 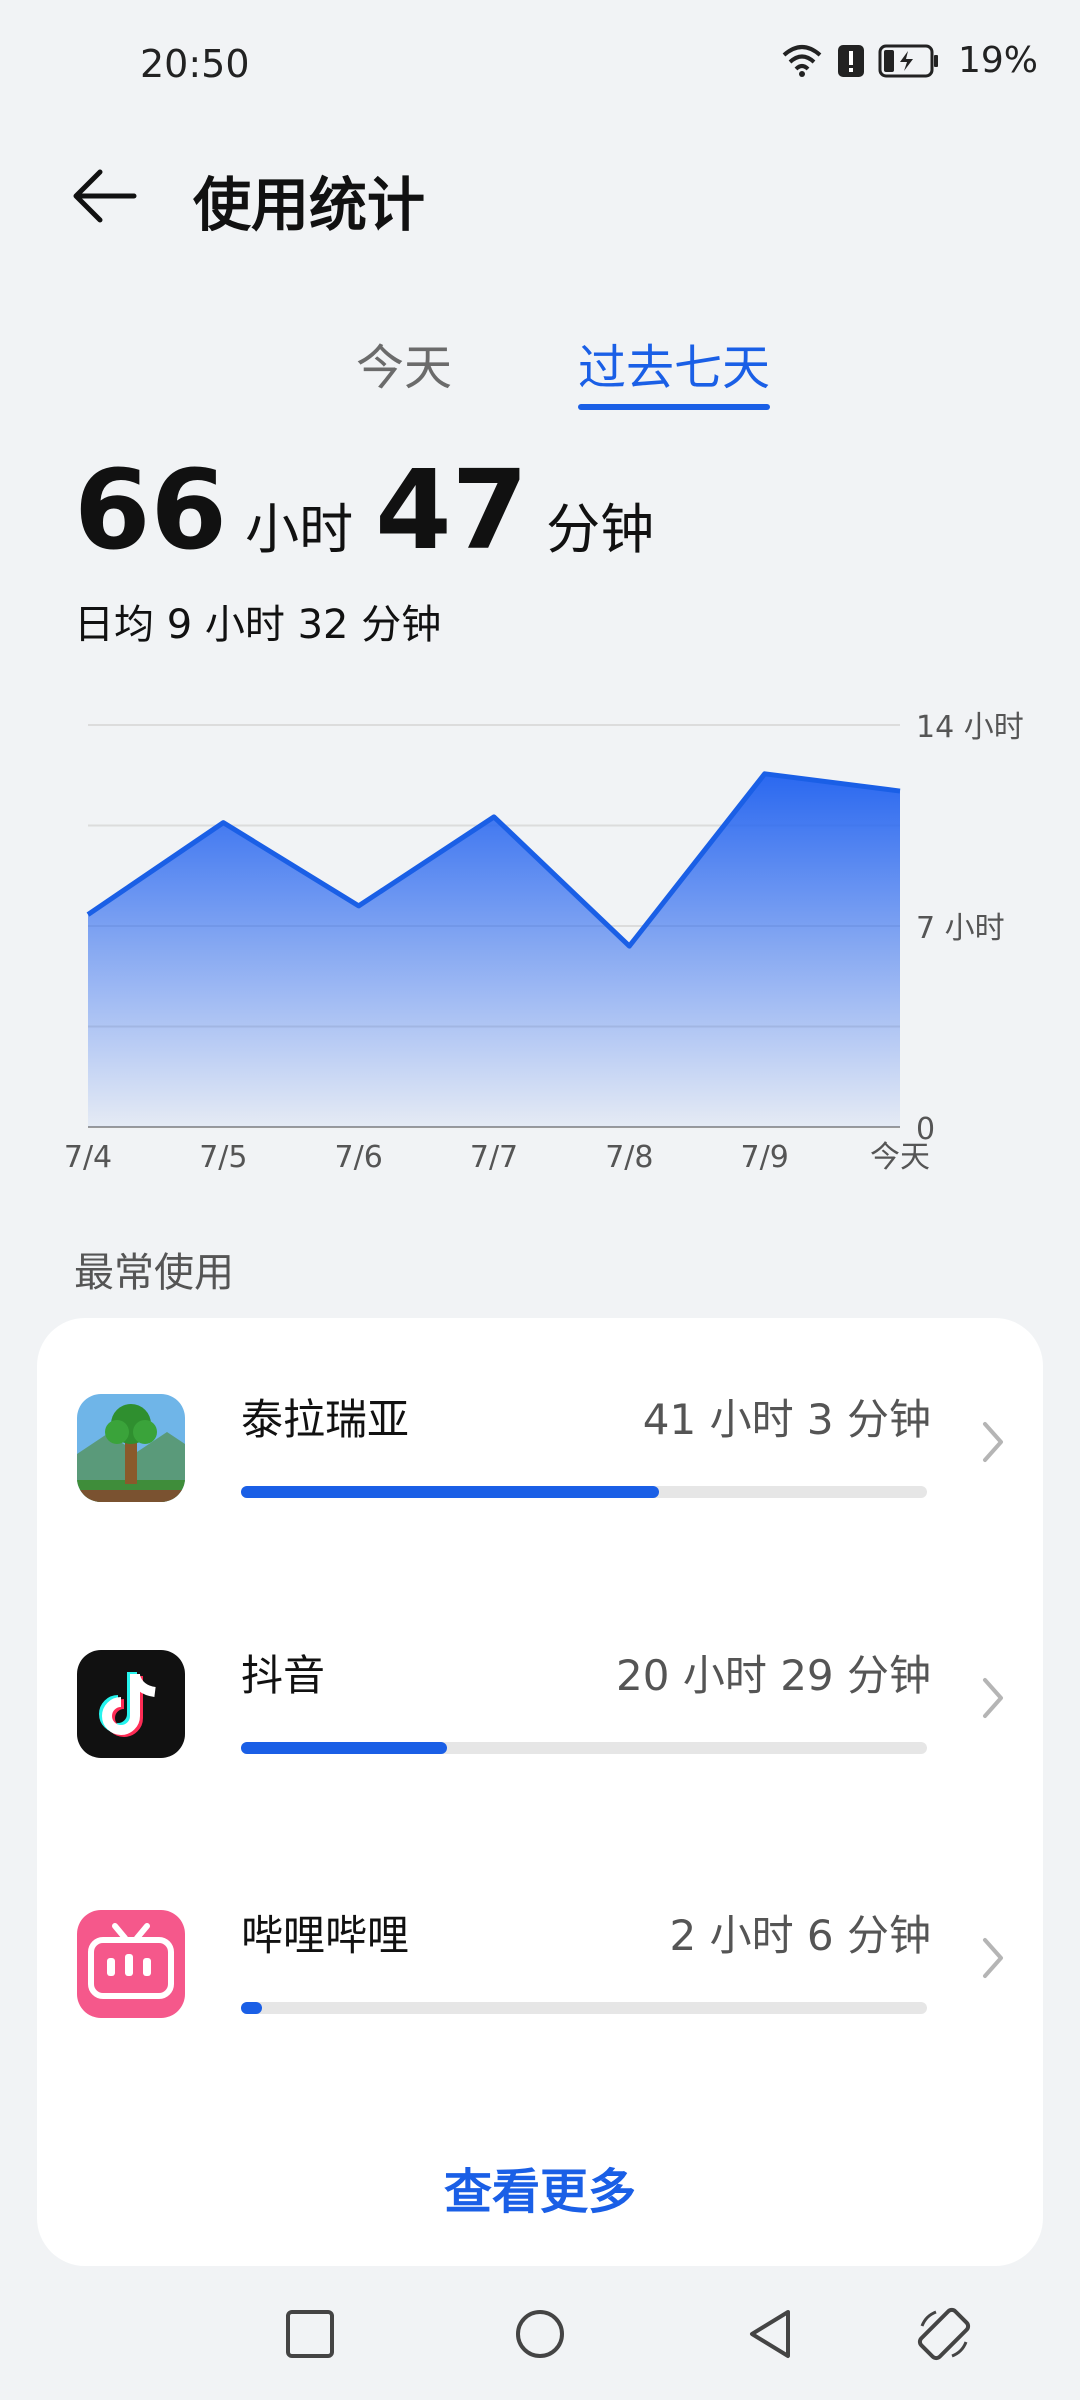 What do you see at coordinates (88, 1157) in the screenshot?
I see `chart-x-tick-label: 7/4` at bounding box center [88, 1157].